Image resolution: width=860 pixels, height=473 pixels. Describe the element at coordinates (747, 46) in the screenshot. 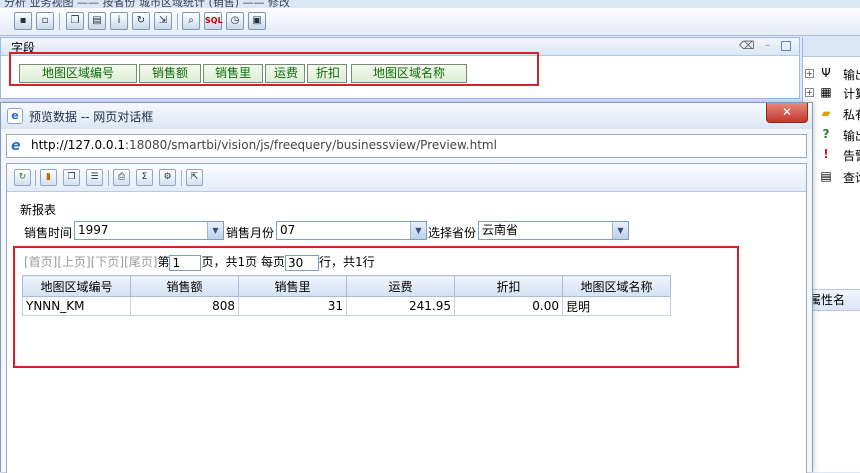

I see `eraser-icon: ⌫` at that location.